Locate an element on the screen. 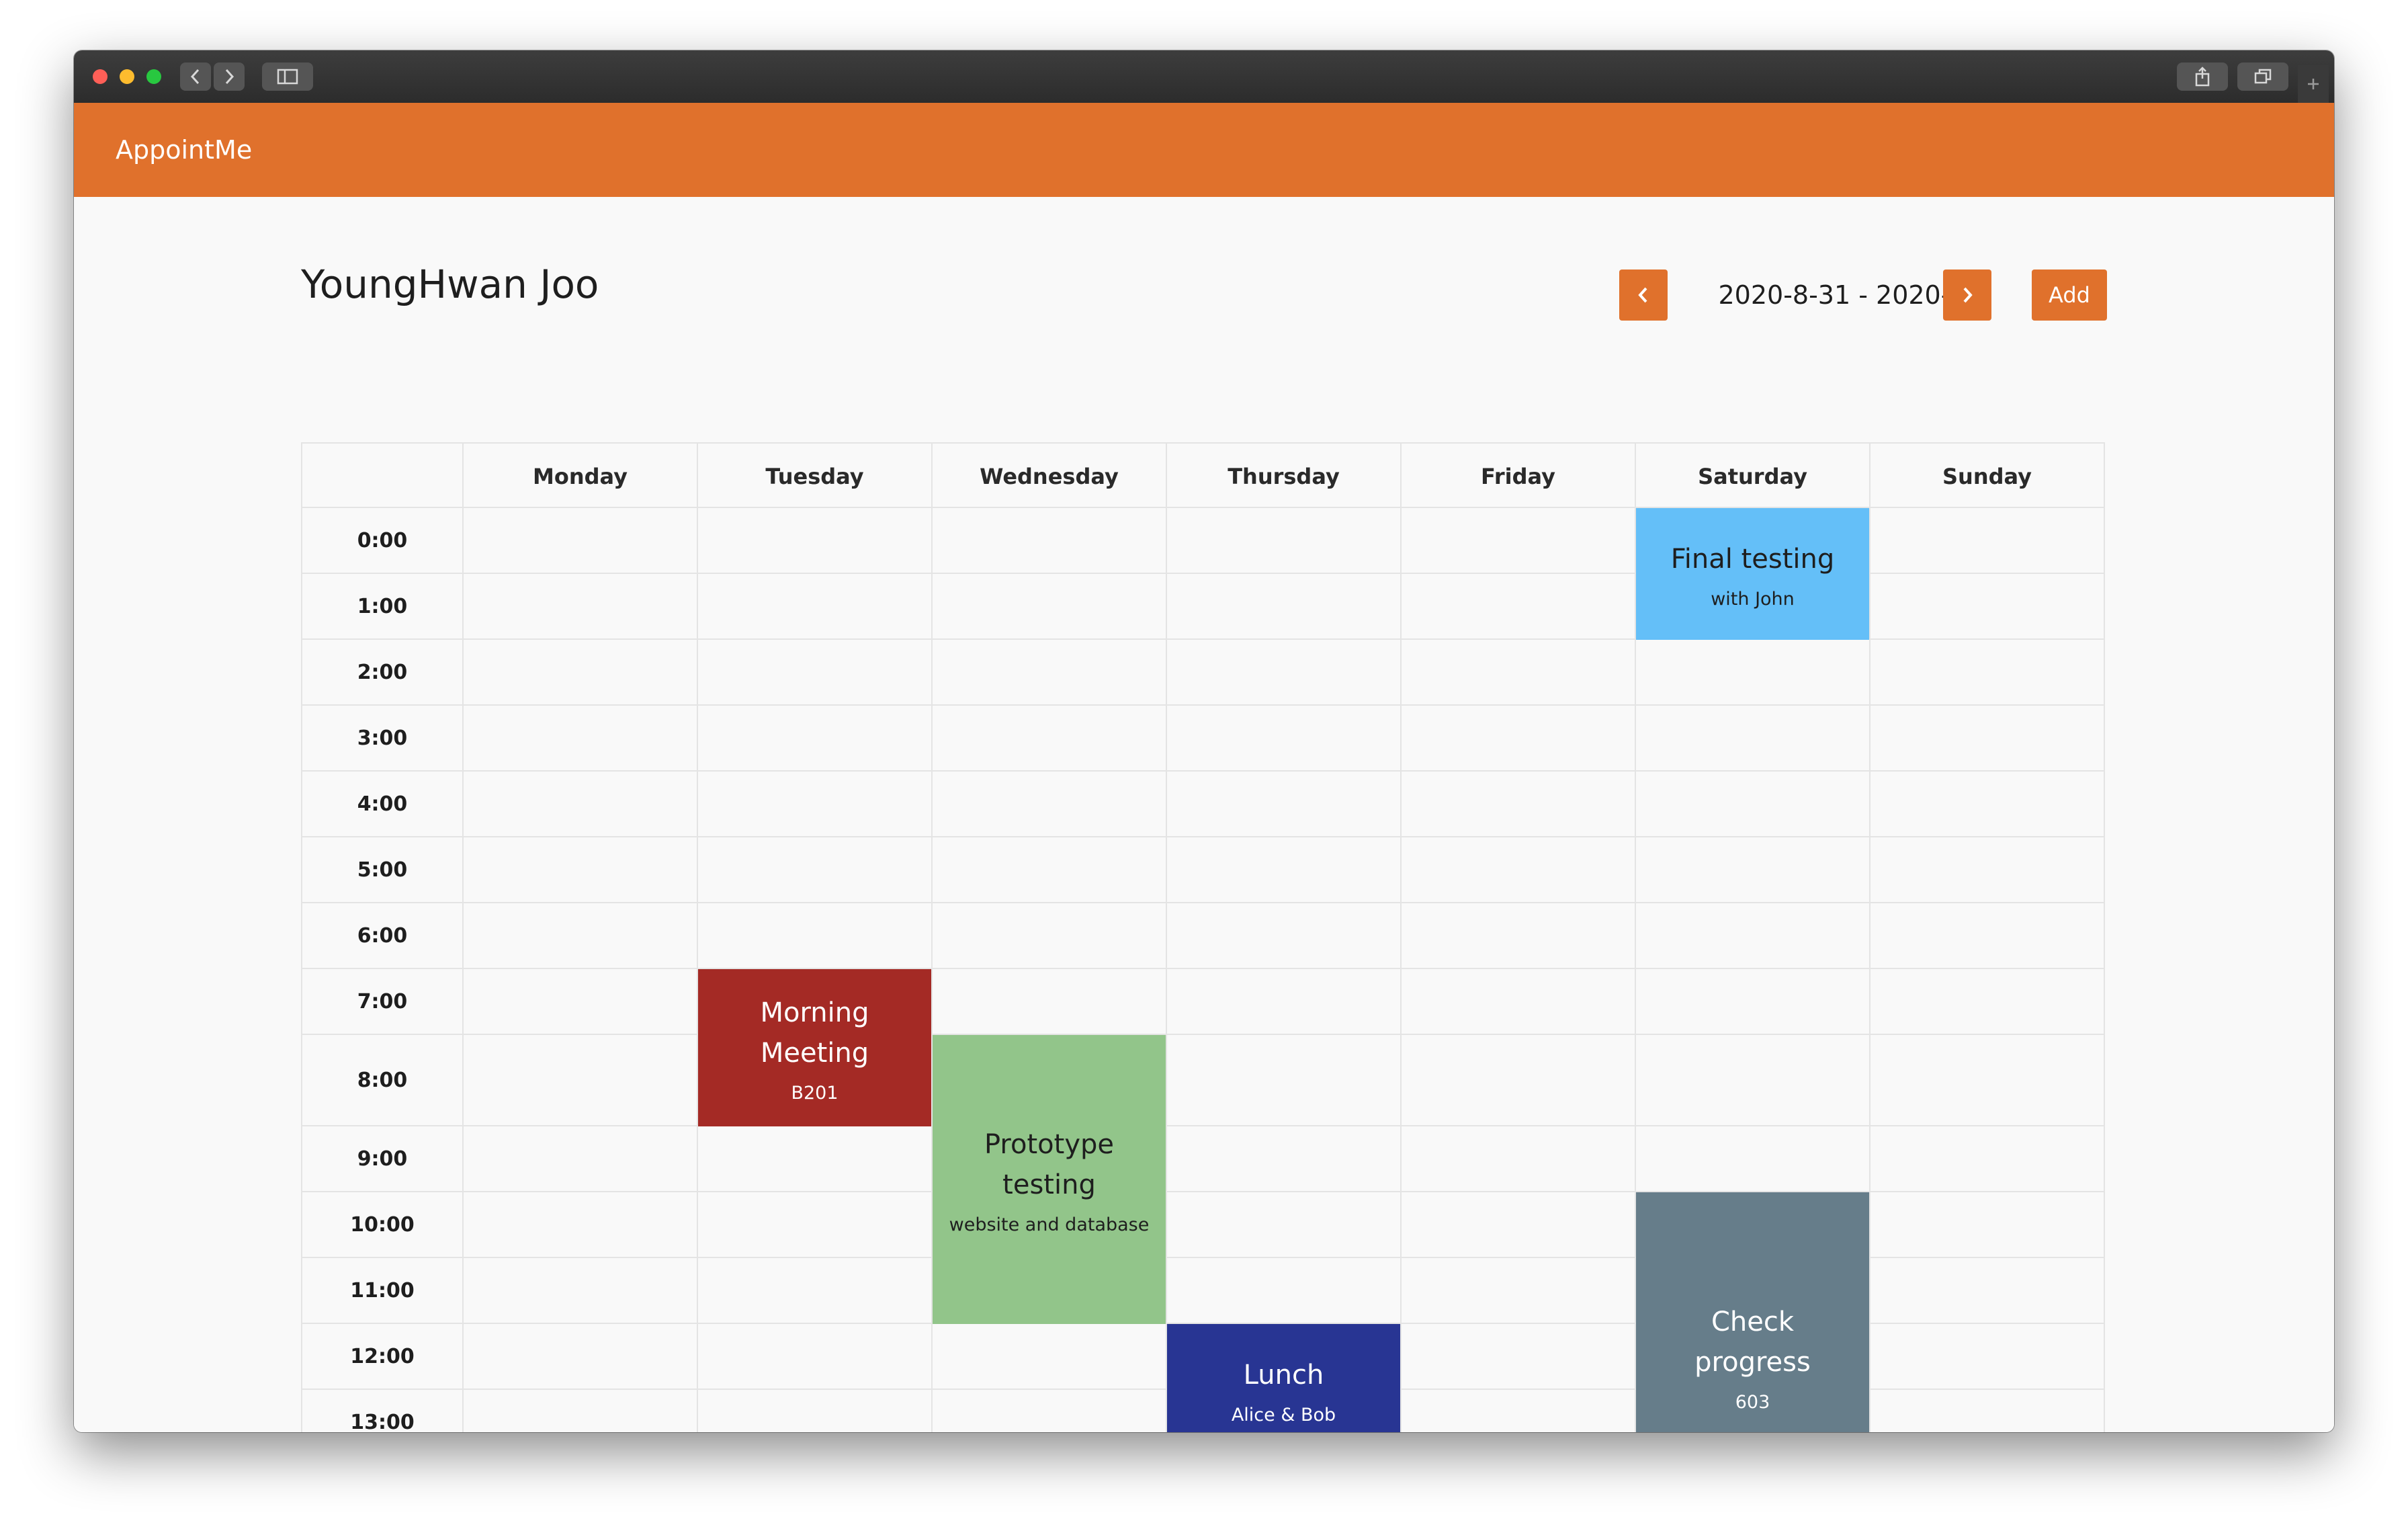 The image size is (2408, 1531). appointment-block: Final testing with John is located at coordinates (1752, 574).